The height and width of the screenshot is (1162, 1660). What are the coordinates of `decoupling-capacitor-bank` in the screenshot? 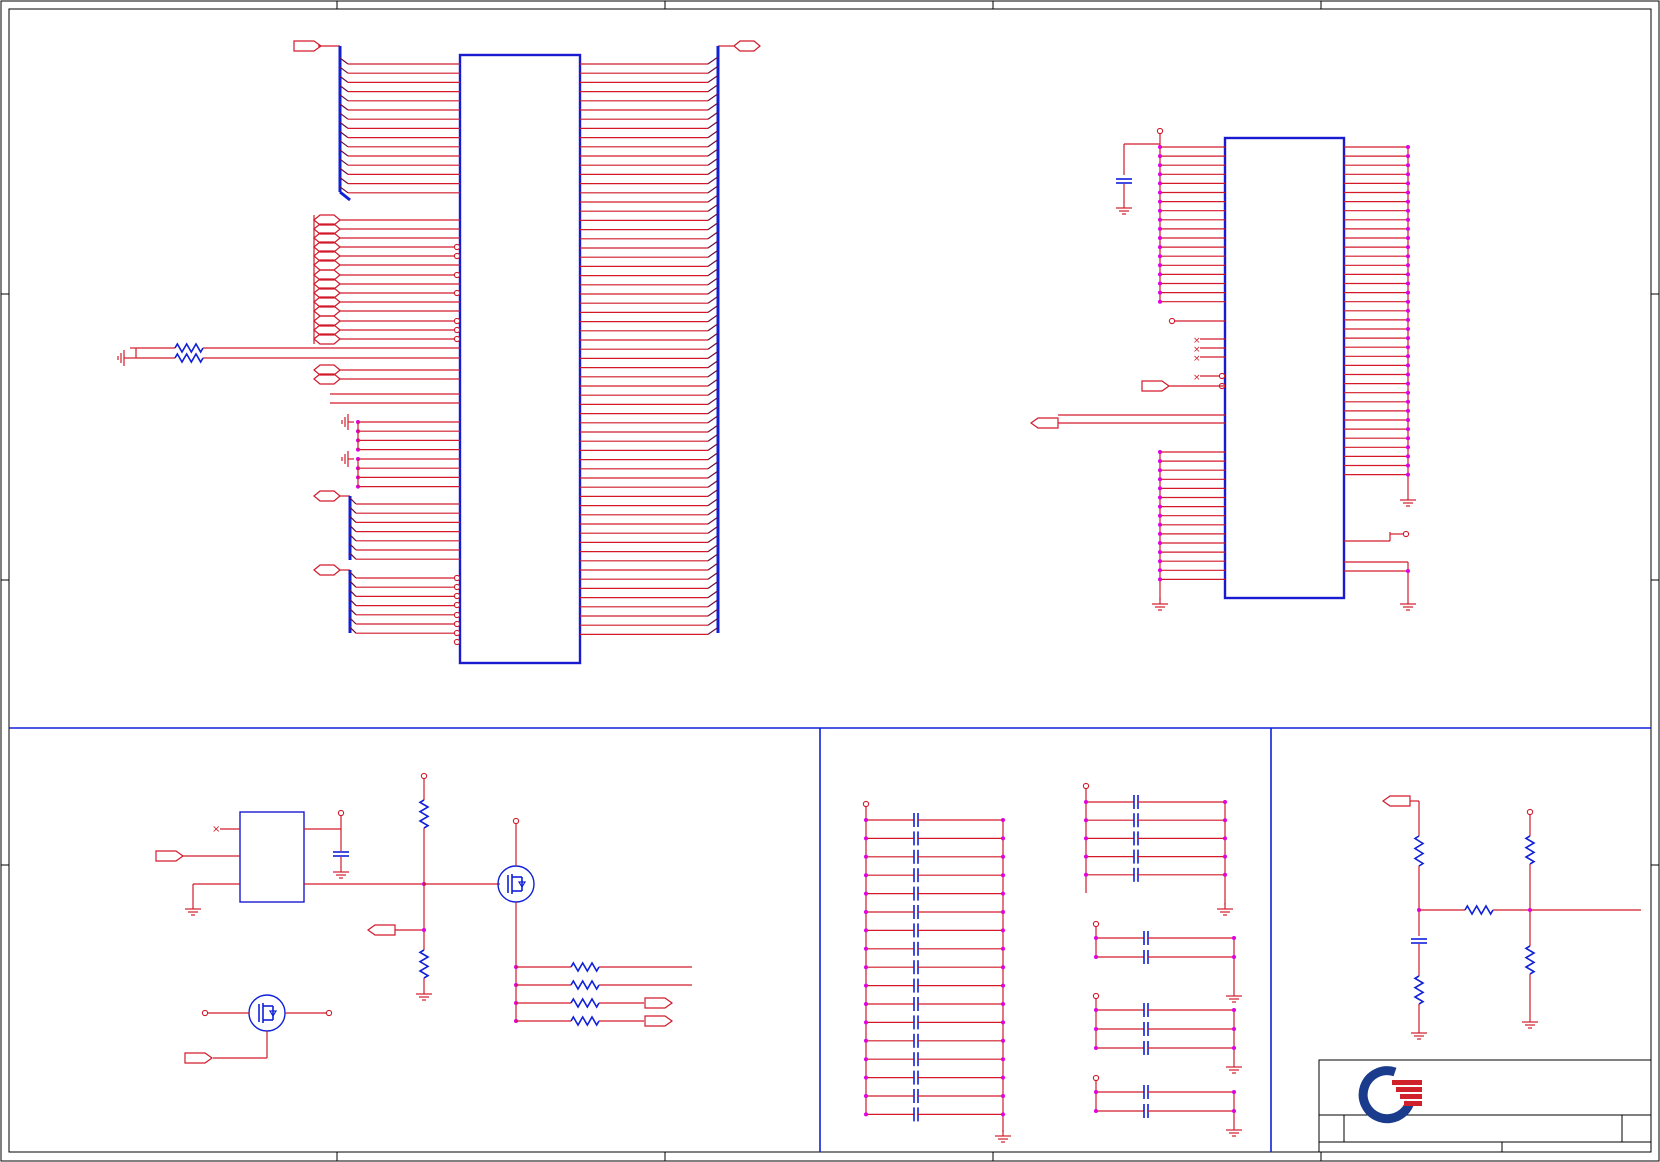 It's located at (1052, 962).